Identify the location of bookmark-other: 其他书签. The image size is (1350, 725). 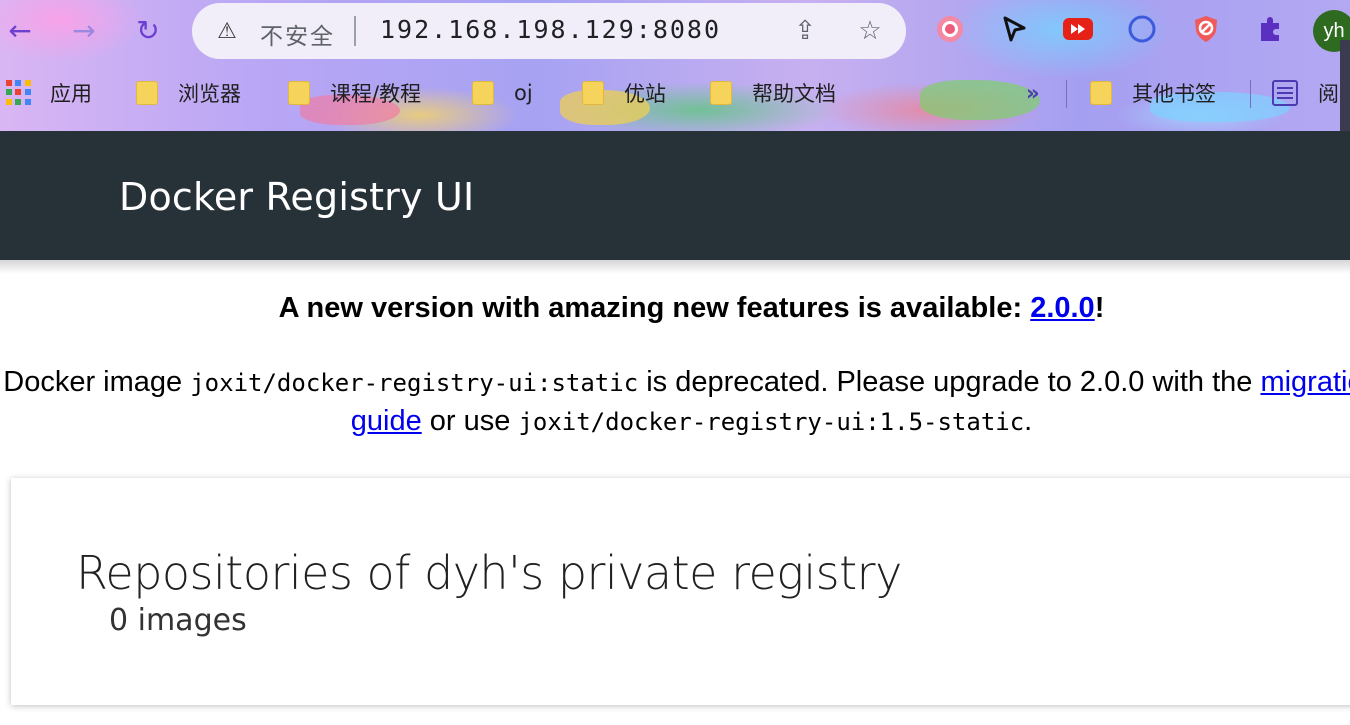
(1153, 93).